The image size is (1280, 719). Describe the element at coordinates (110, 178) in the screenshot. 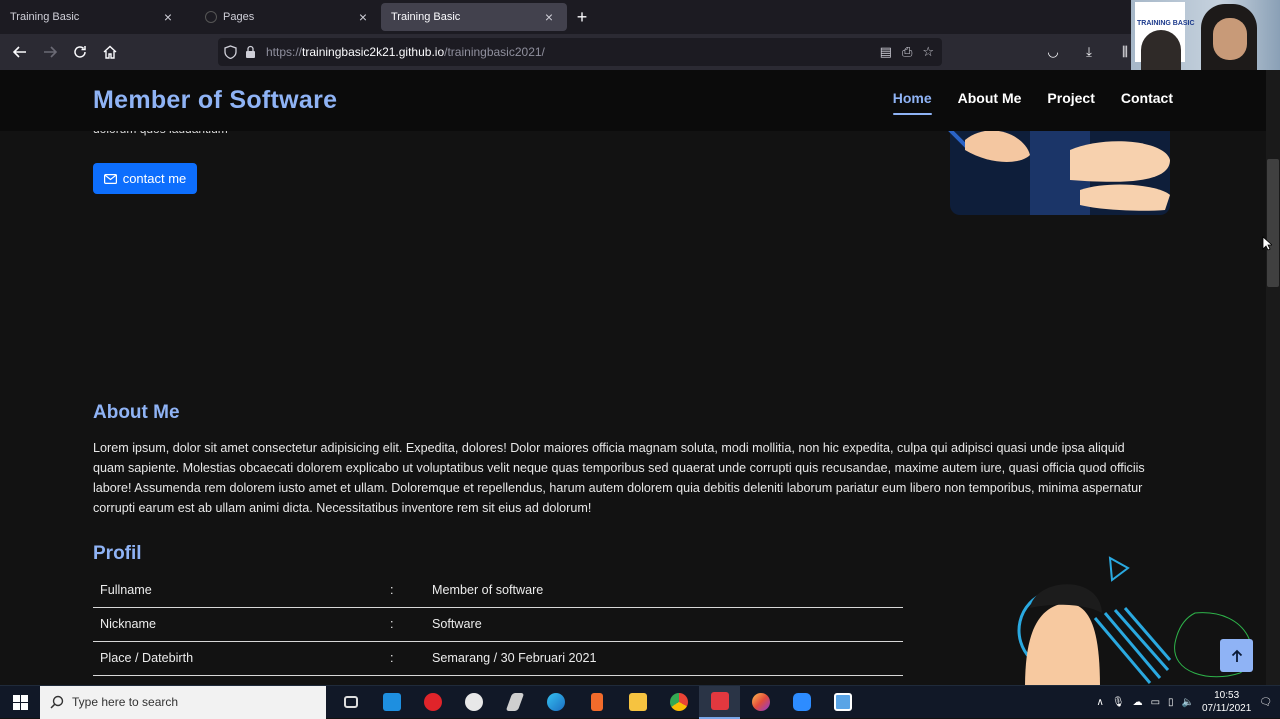

I see `envelope-icon` at that location.